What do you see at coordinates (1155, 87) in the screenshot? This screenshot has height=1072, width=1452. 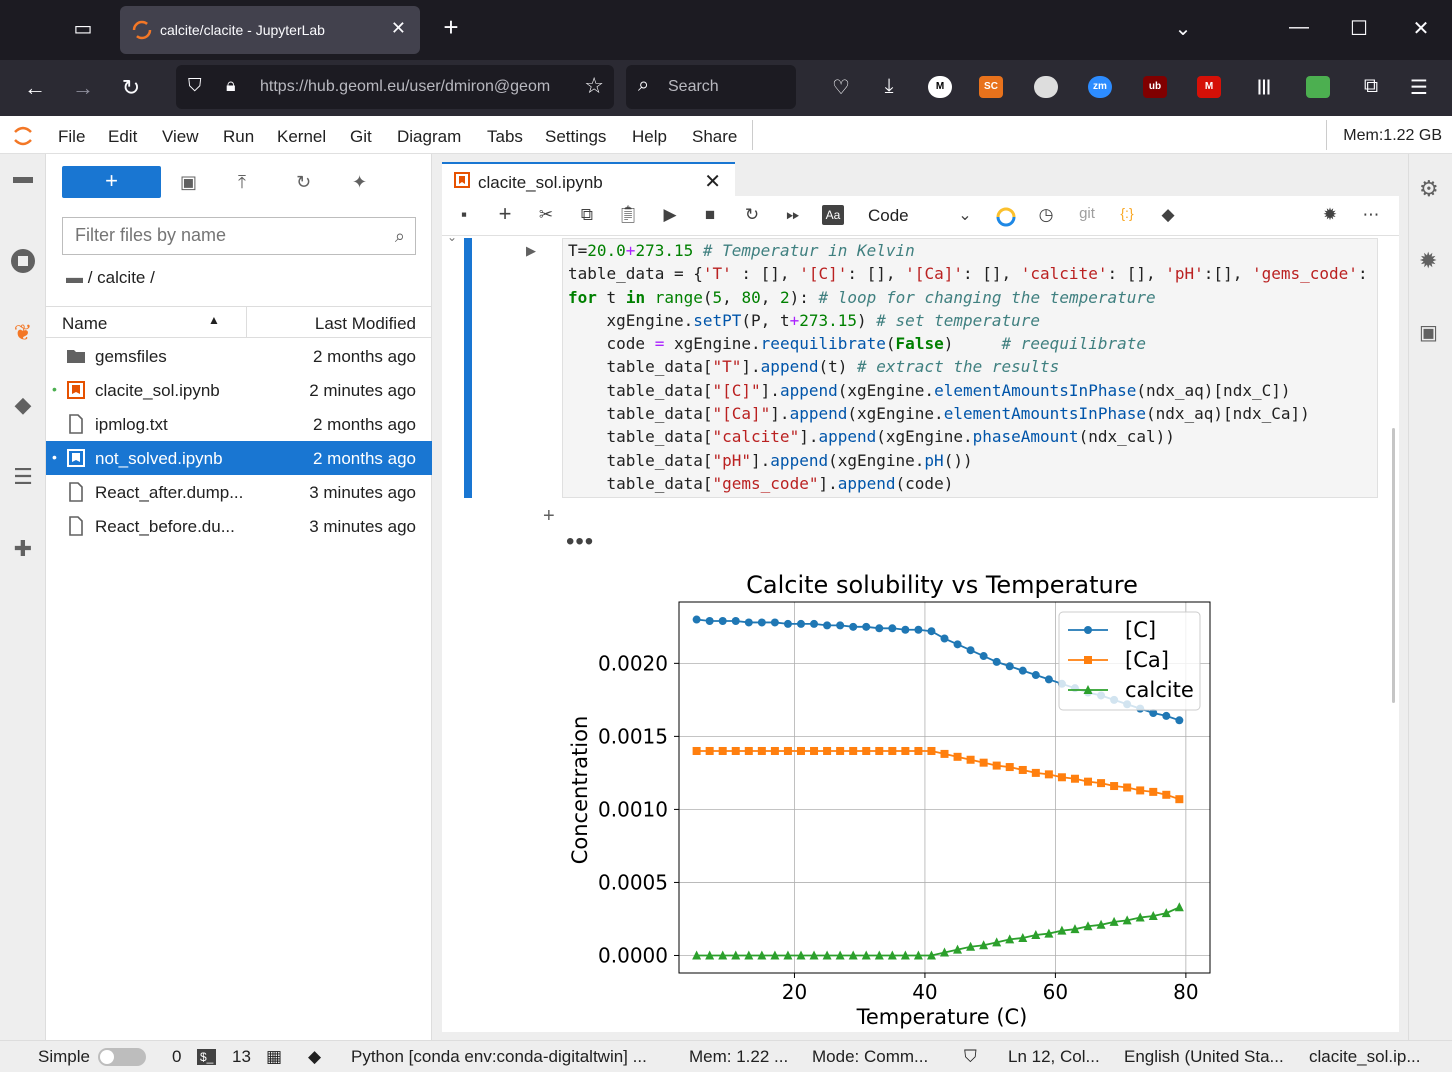 I see `ublock-icon: ub` at bounding box center [1155, 87].